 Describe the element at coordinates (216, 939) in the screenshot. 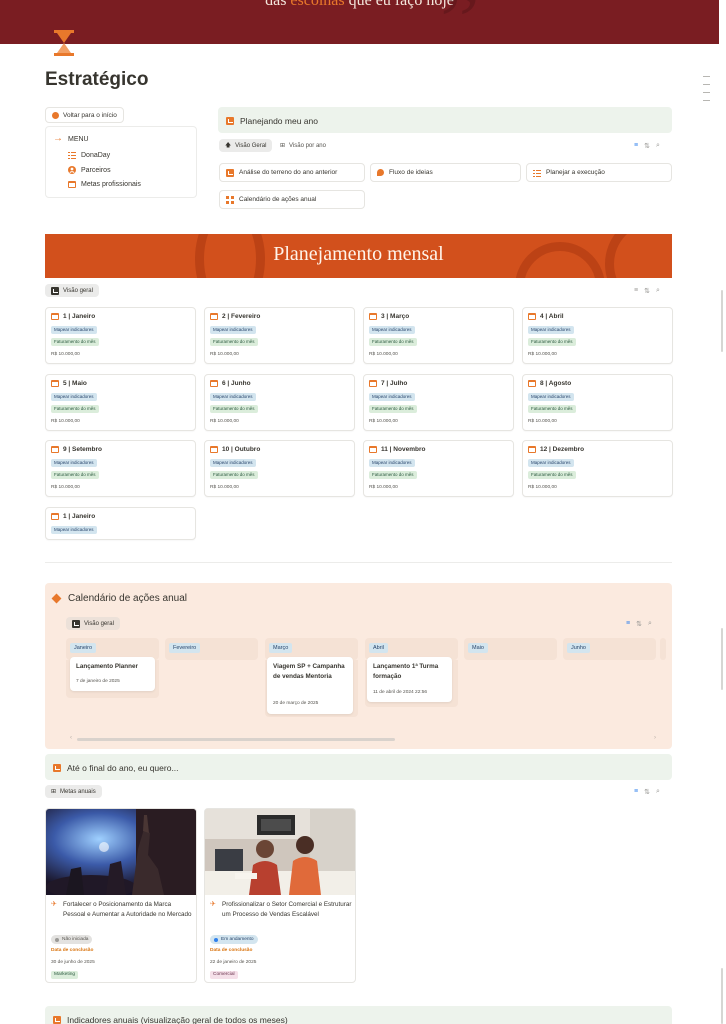

I see `status-dot` at that location.